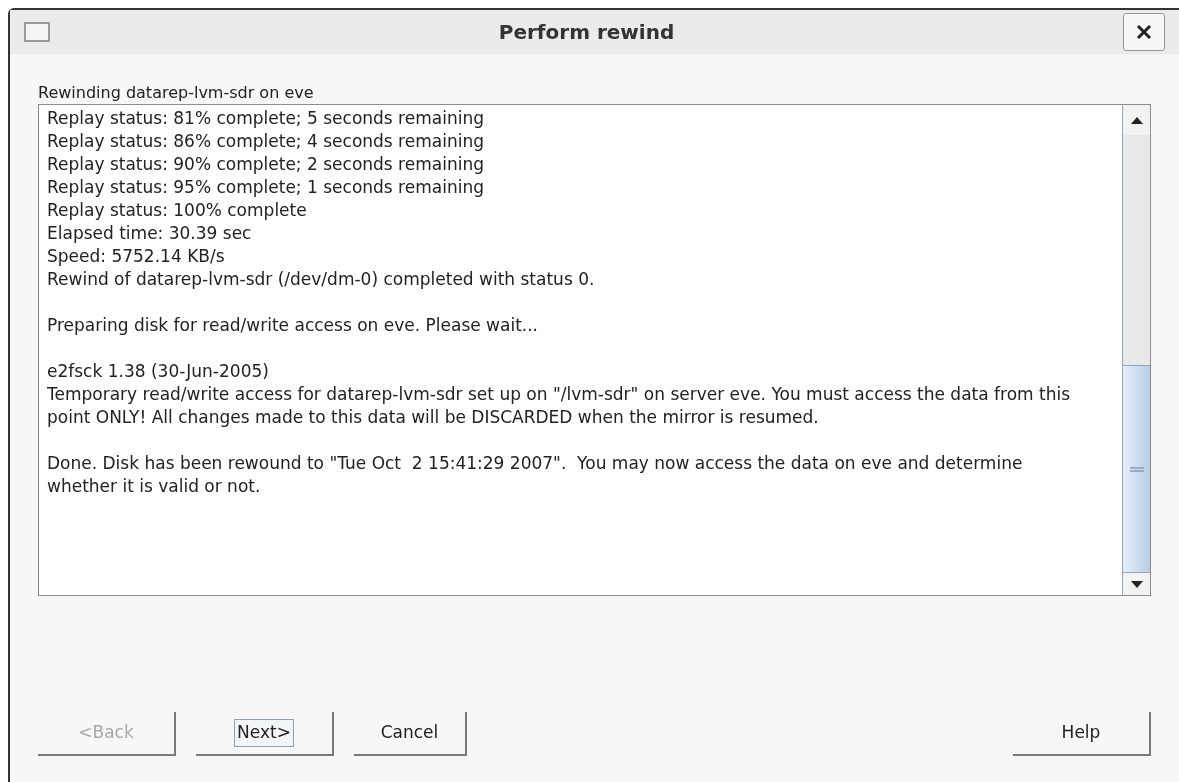  Describe the element at coordinates (266, 118) in the screenshot. I see `log-line: Replay status: 81% complete; 5 seconds remaining` at that location.